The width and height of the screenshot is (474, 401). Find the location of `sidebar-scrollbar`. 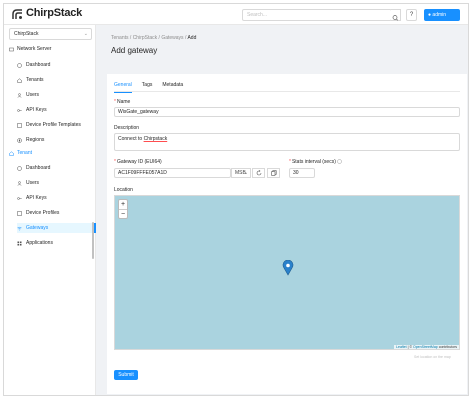

sidebar-scrollbar is located at coordinates (93, 240).